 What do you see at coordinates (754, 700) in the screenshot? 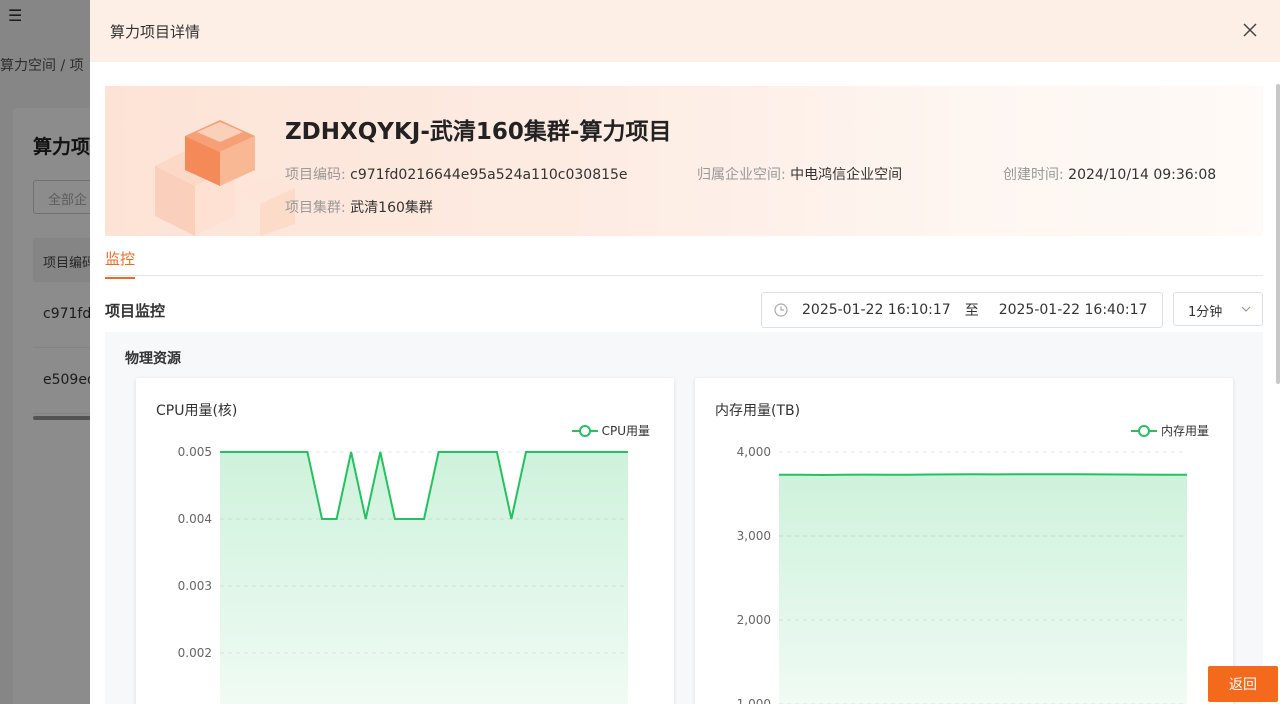
I see `y-tick-label: 1,000` at bounding box center [754, 700].